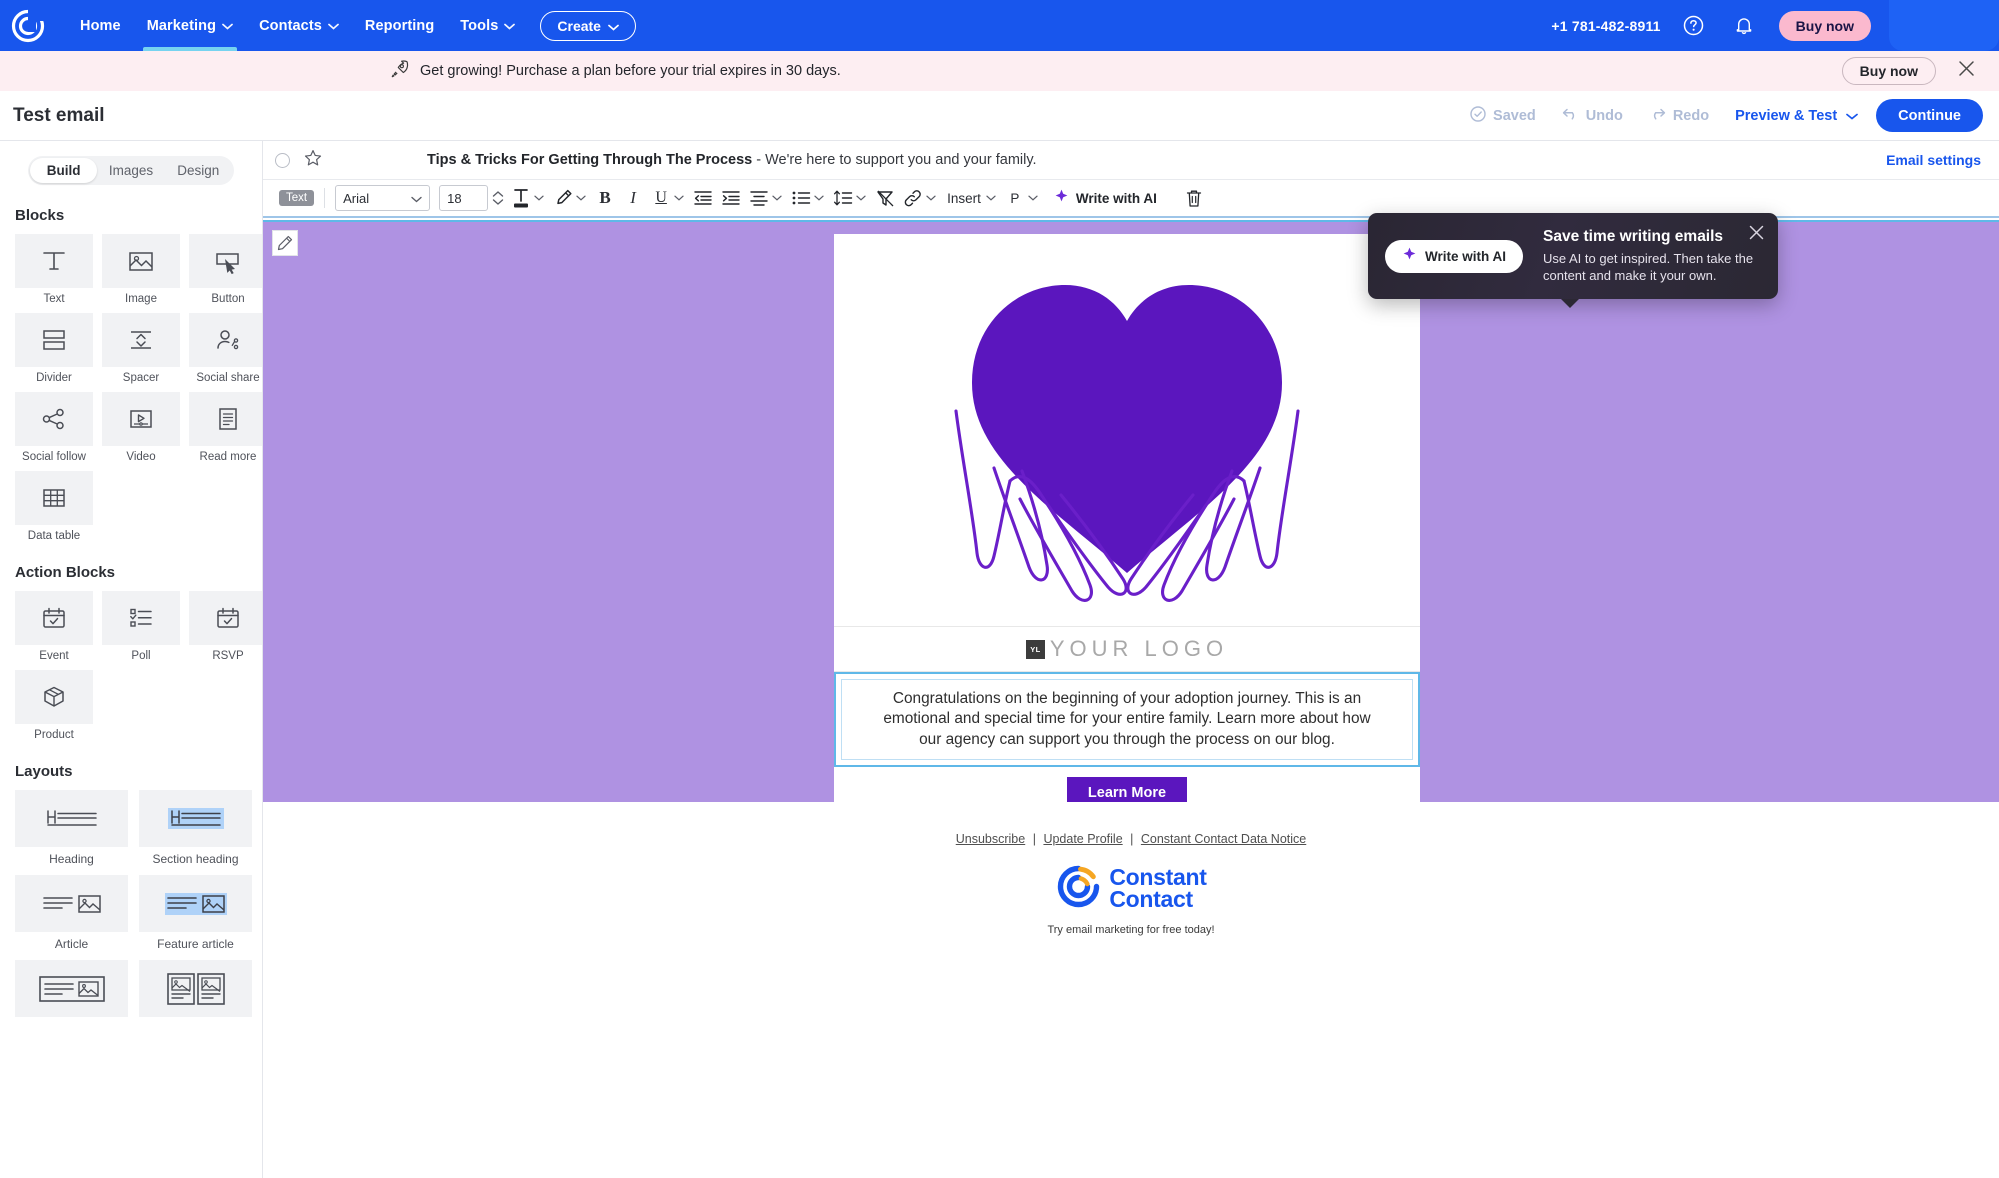 The image size is (1999, 1178). I want to click on action-block-tile-rsvp: RSVP, so click(225, 626).